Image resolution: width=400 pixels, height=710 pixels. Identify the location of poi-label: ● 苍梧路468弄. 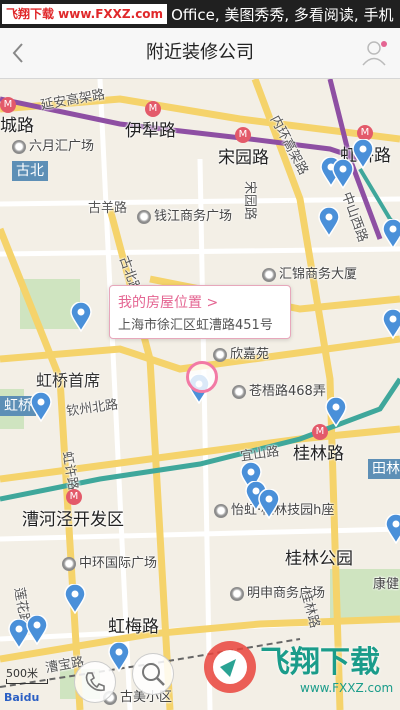
(279, 389).